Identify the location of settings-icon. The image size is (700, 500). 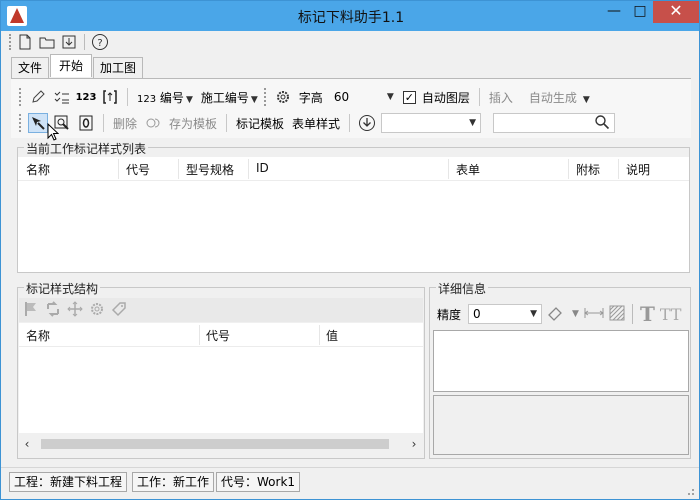
(97, 310).